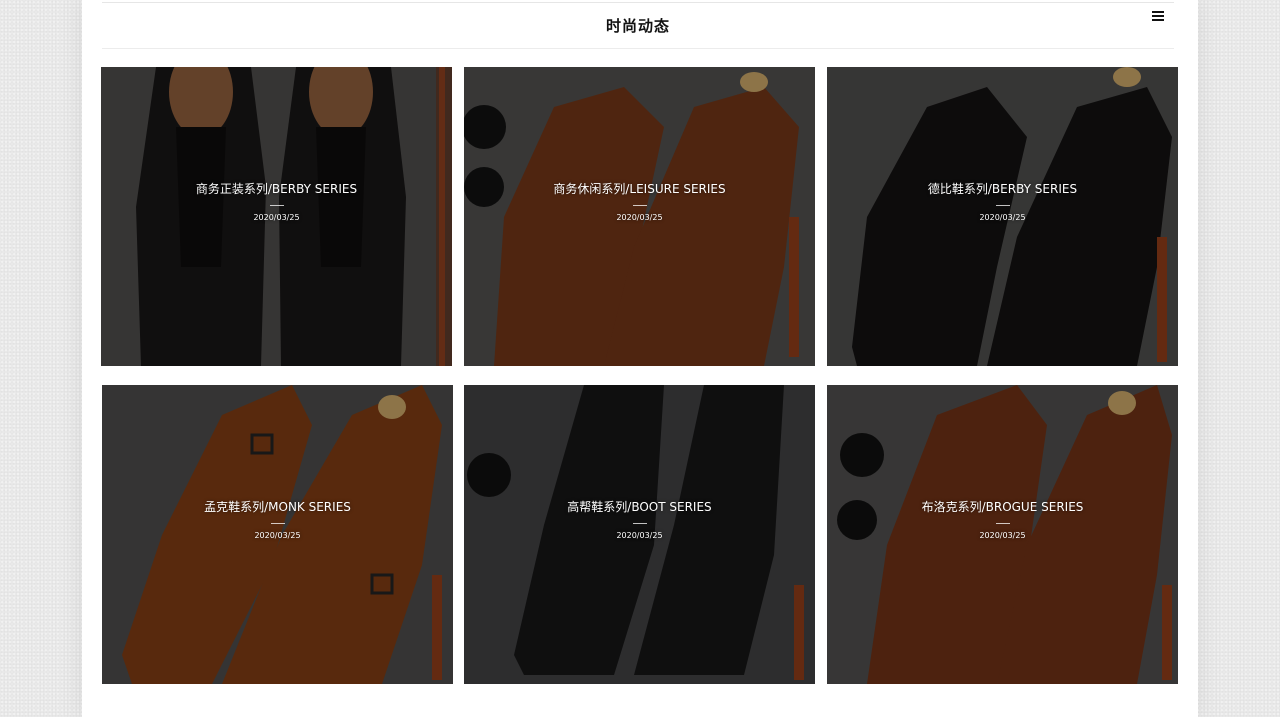  I want to click on news-card: 布洛克系列/BROGUE SERIES 2020/03/25, so click(1002, 534).